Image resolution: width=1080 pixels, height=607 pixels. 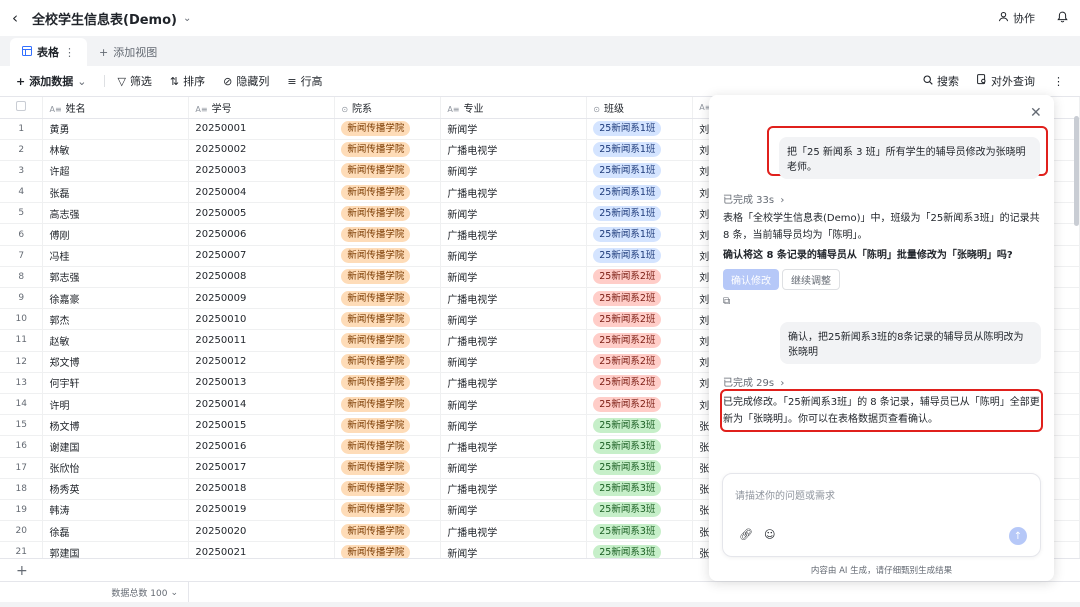 What do you see at coordinates (1036, 113) in the screenshot?
I see `close-icon: ✕` at bounding box center [1036, 113].